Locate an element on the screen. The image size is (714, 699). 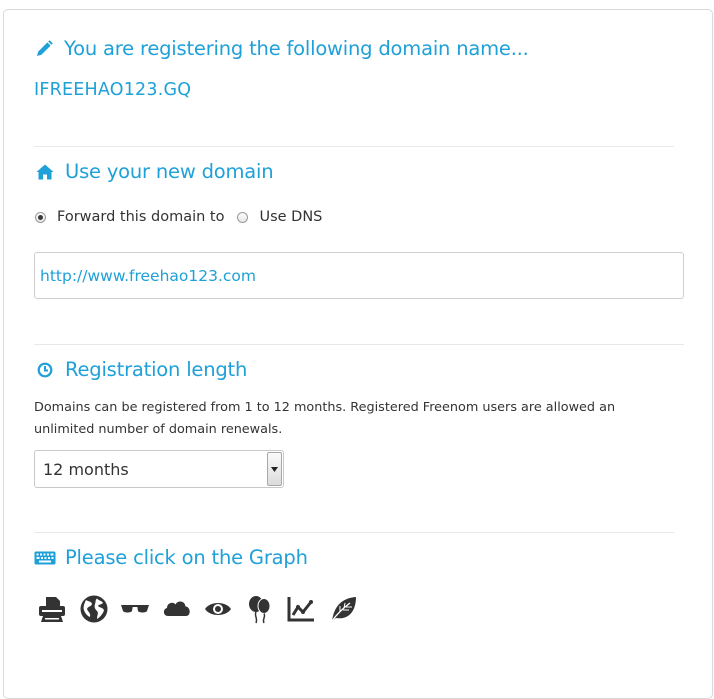
captcha-icon-row is located at coordinates (203, 609).